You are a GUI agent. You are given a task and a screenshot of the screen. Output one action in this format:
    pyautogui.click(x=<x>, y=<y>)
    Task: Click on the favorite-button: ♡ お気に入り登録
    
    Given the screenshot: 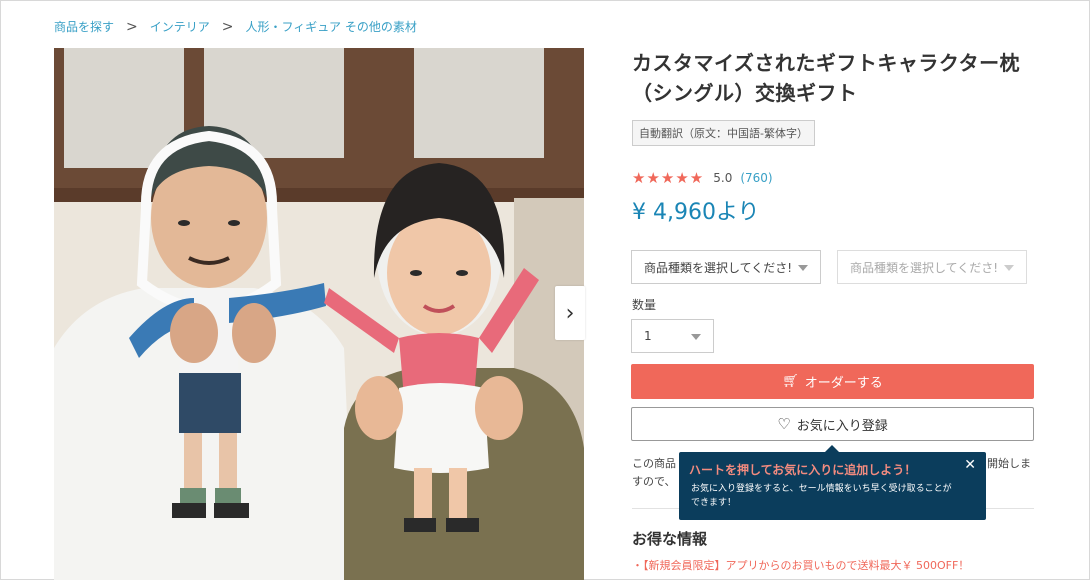 What is the action you would take?
    pyautogui.click(x=832, y=424)
    